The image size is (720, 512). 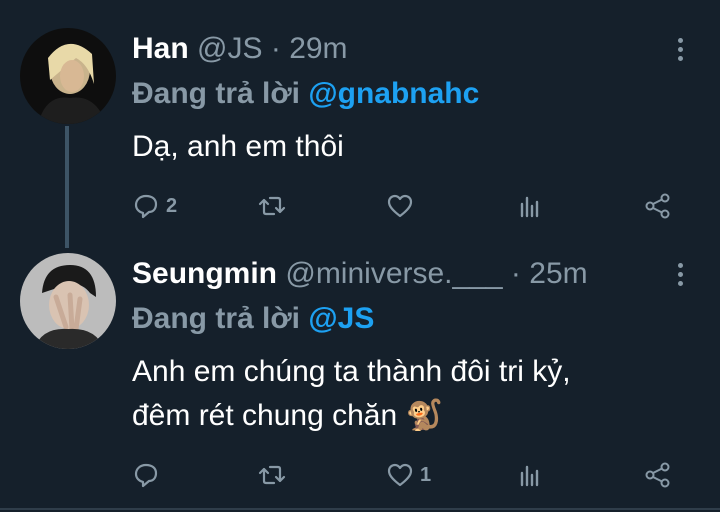 I want to click on timestamp: 29m, so click(x=318, y=48).